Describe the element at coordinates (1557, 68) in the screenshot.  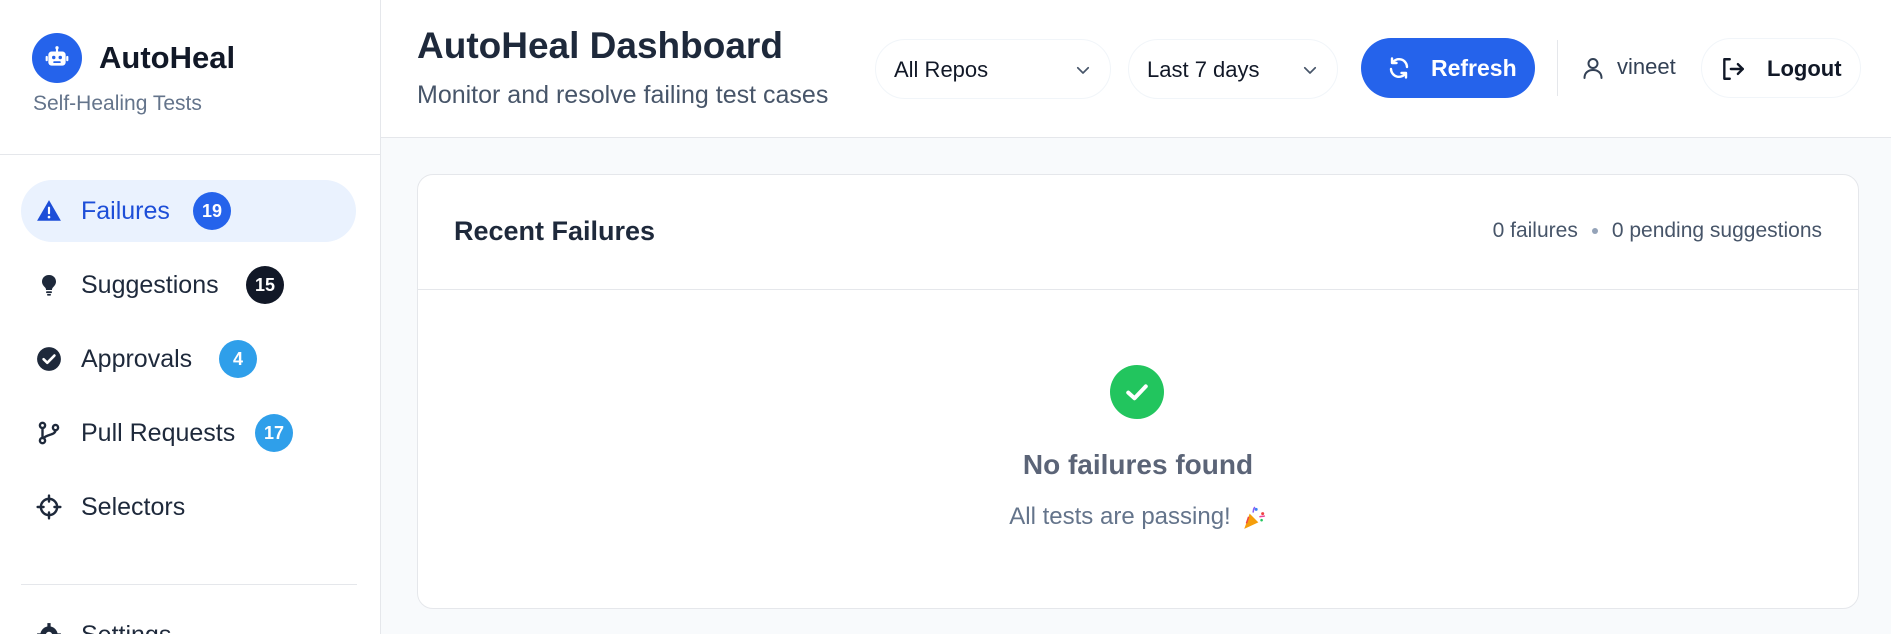
I see `header-divider` at that location.